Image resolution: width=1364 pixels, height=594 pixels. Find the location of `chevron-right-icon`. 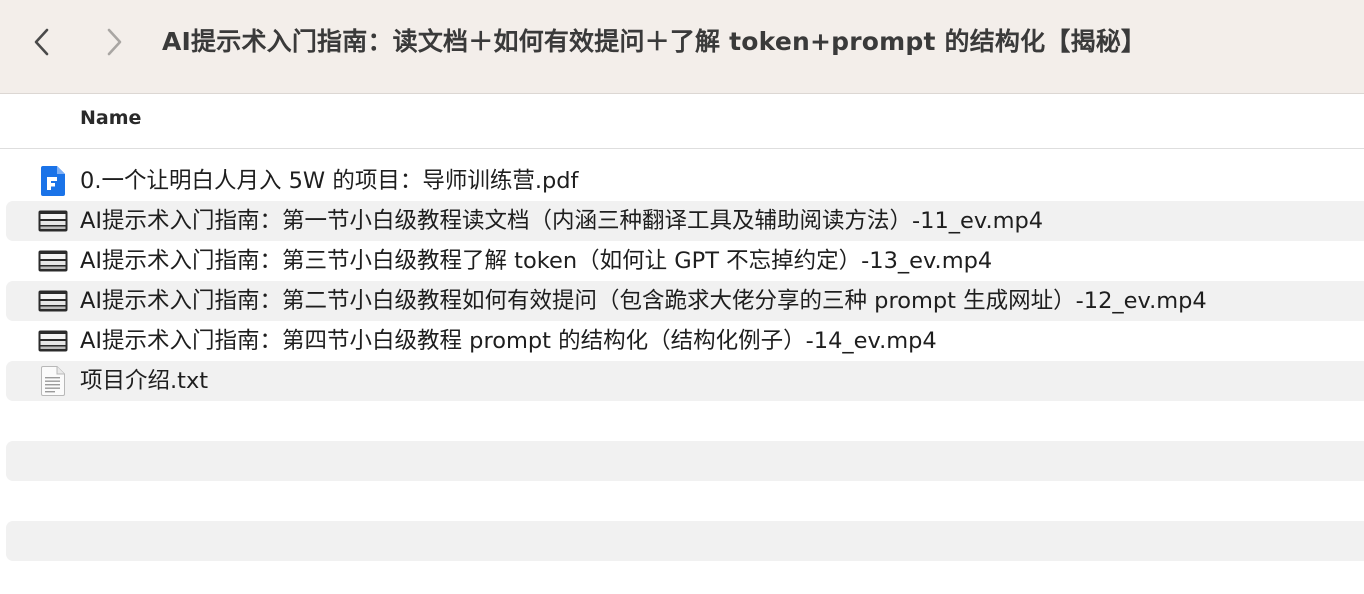

chevron-right-icon is located at coordinates (114, 42).